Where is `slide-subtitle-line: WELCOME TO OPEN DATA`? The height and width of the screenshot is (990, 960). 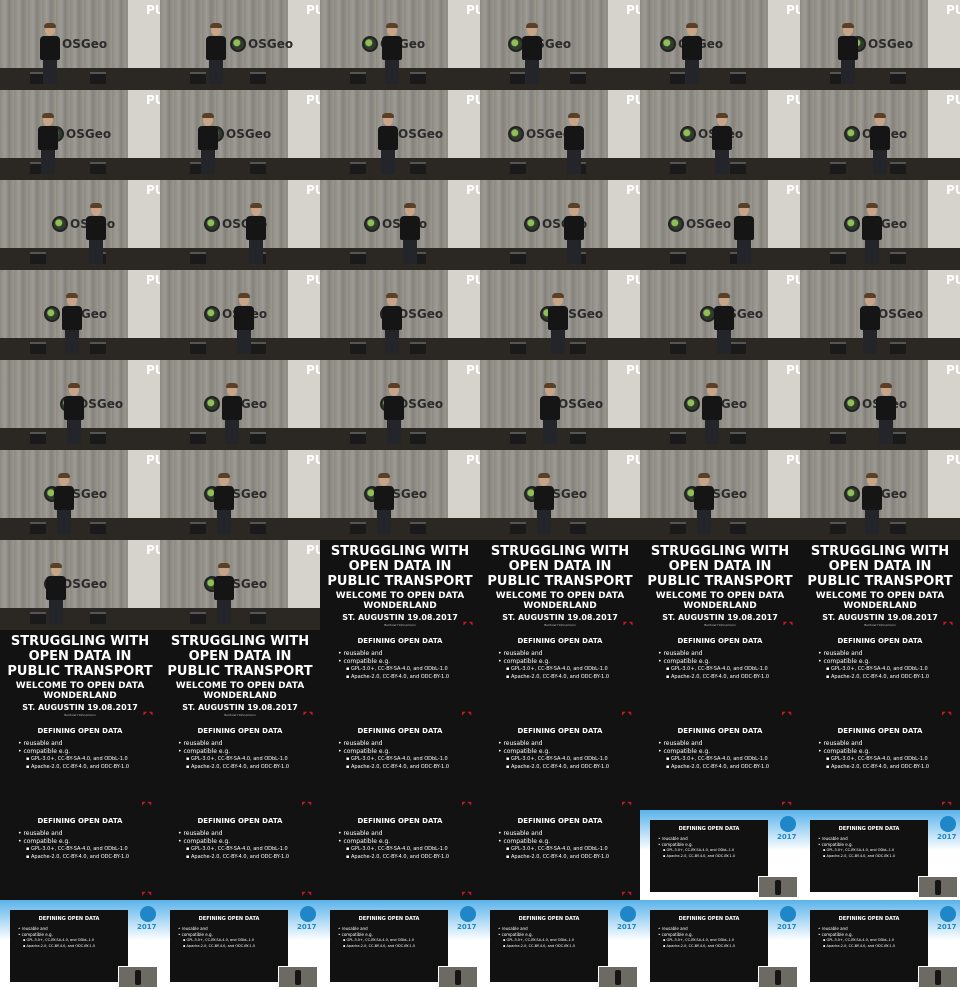
slide-subtitle-line: WELCOME TO OPEN DATA is located at coordinates (400, 596).